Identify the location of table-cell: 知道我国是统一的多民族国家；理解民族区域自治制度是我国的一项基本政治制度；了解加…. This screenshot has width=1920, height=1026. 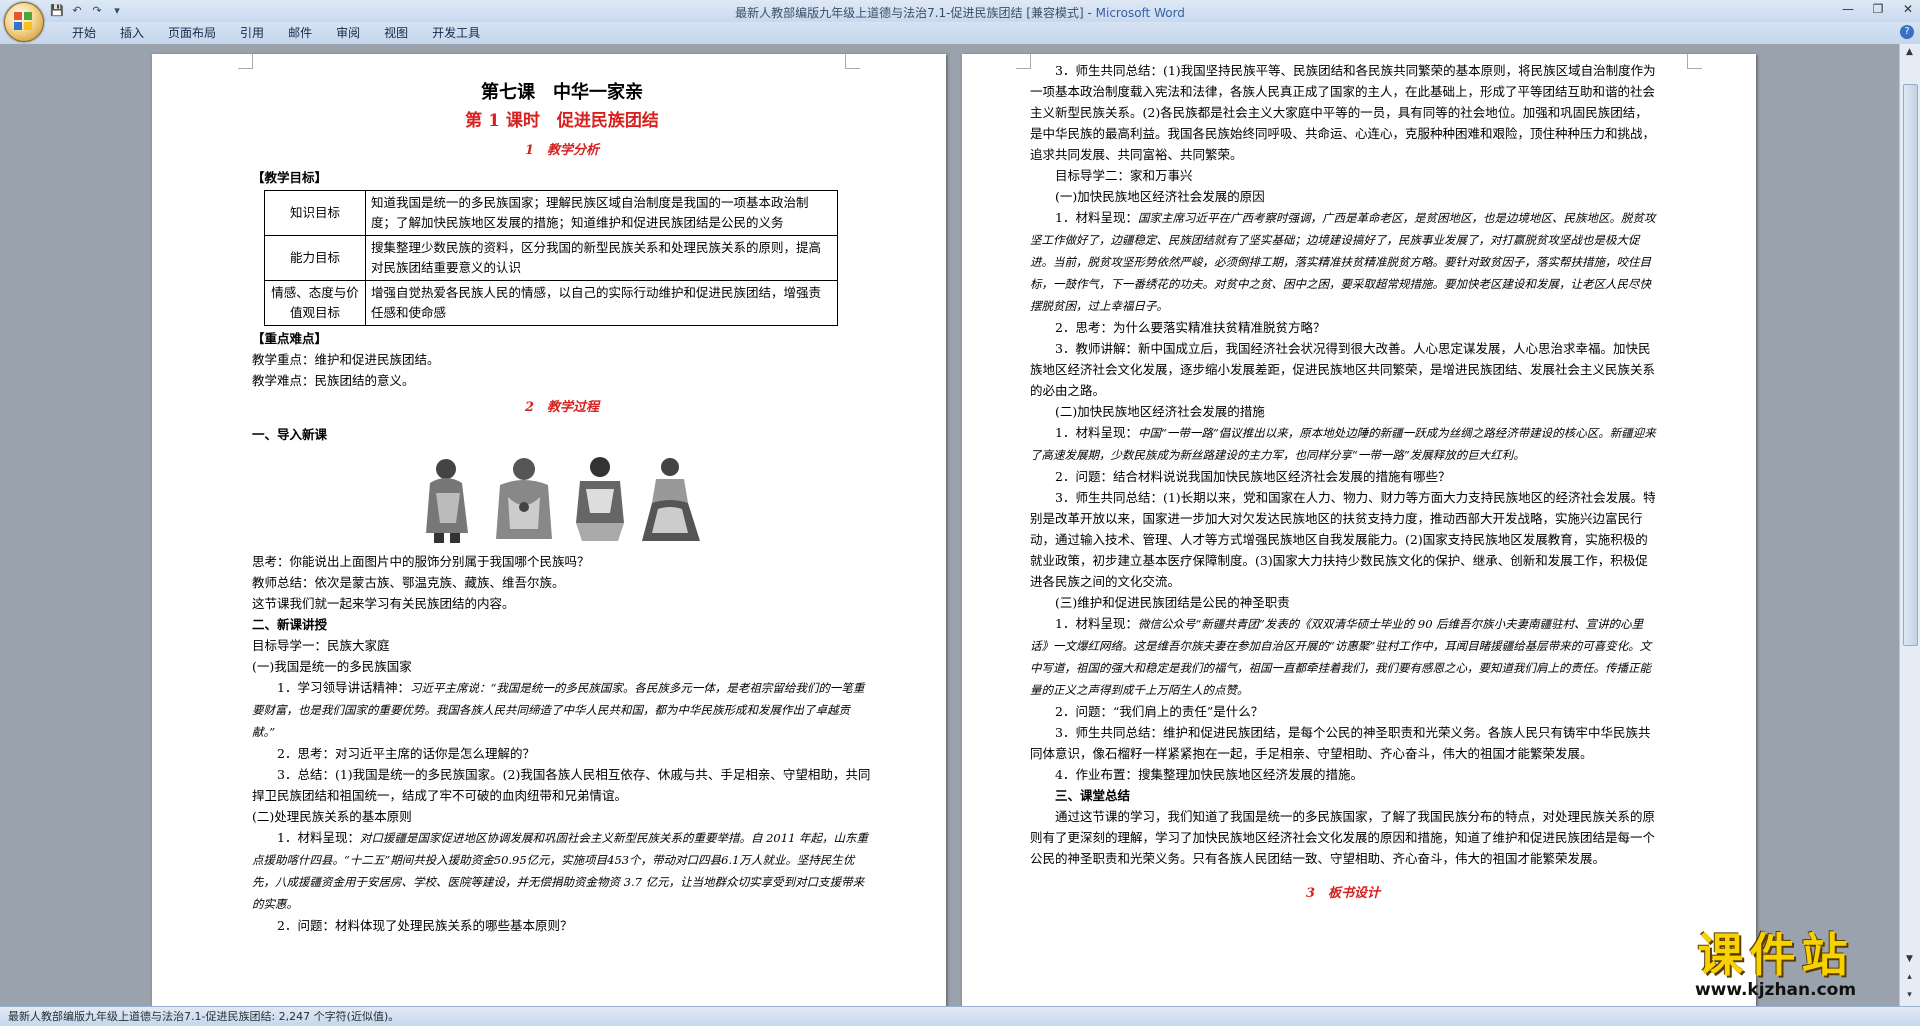
(601, 213).